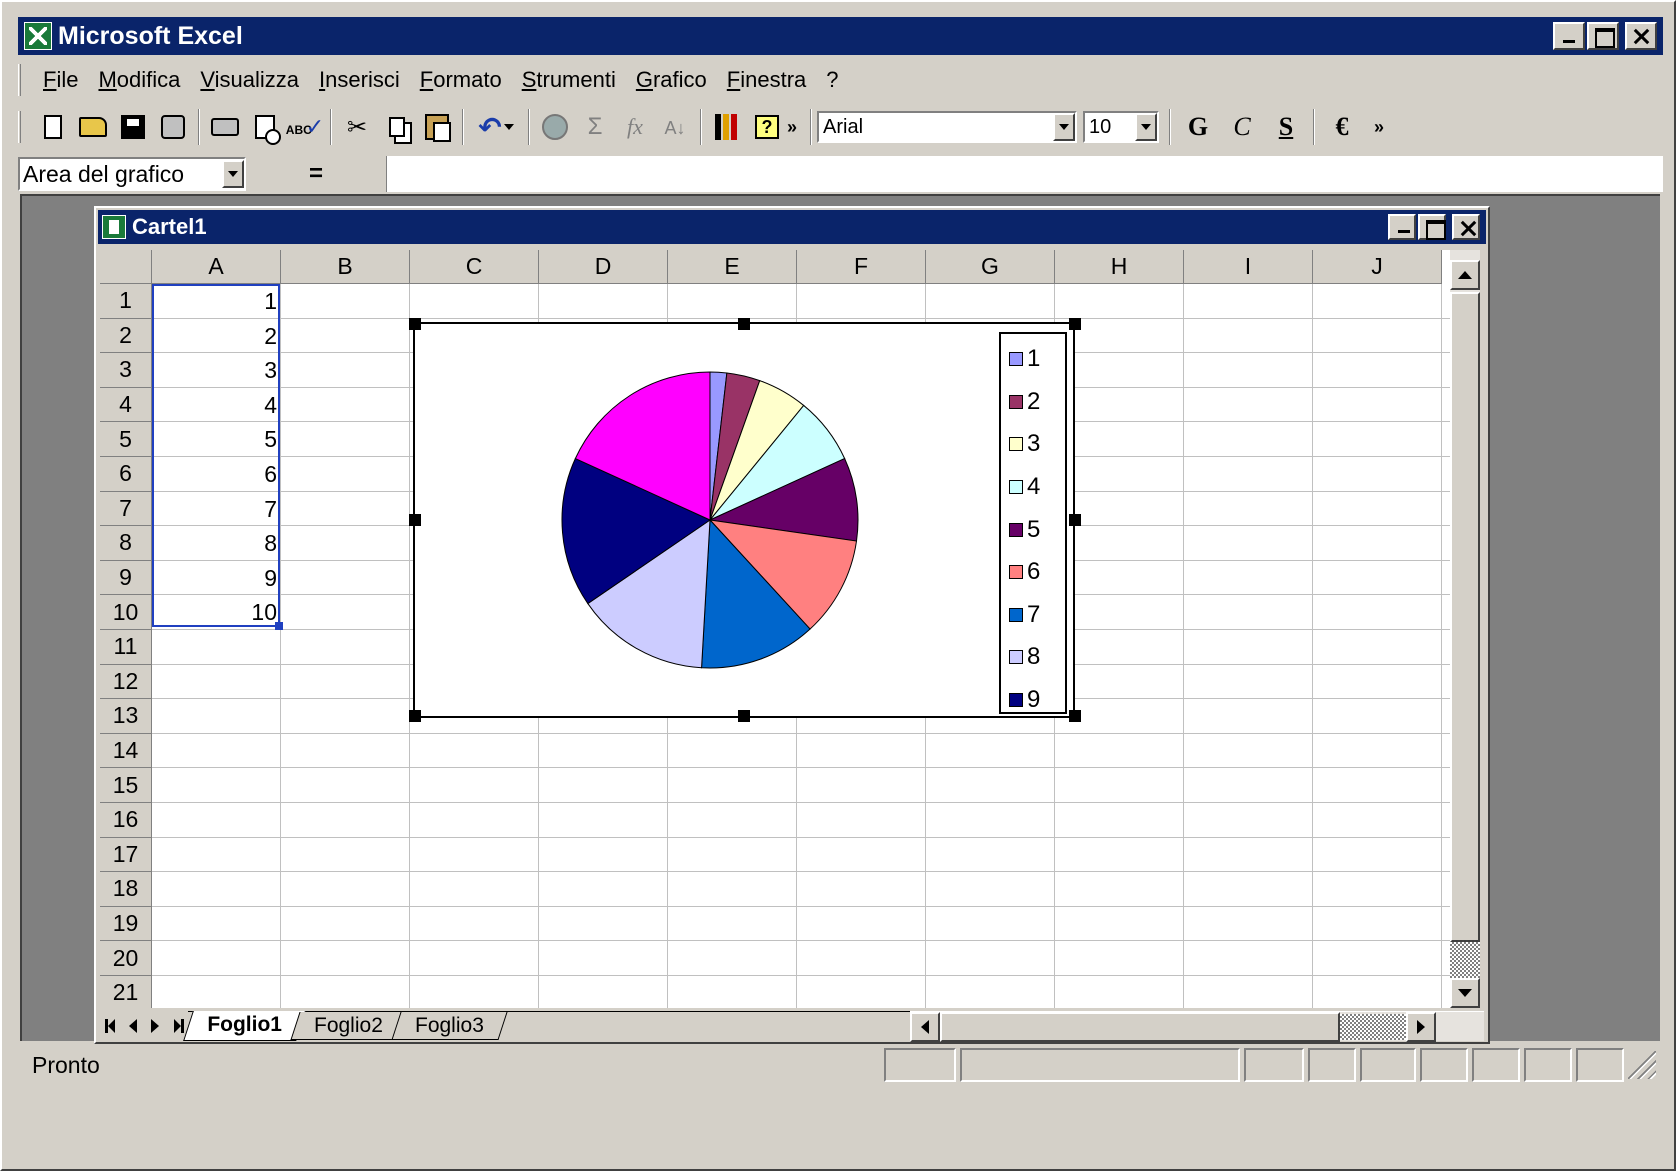 Image resolution: width=1676 pixels, height=1171 pixels. I want to click on copy-button, so click(397, 127).